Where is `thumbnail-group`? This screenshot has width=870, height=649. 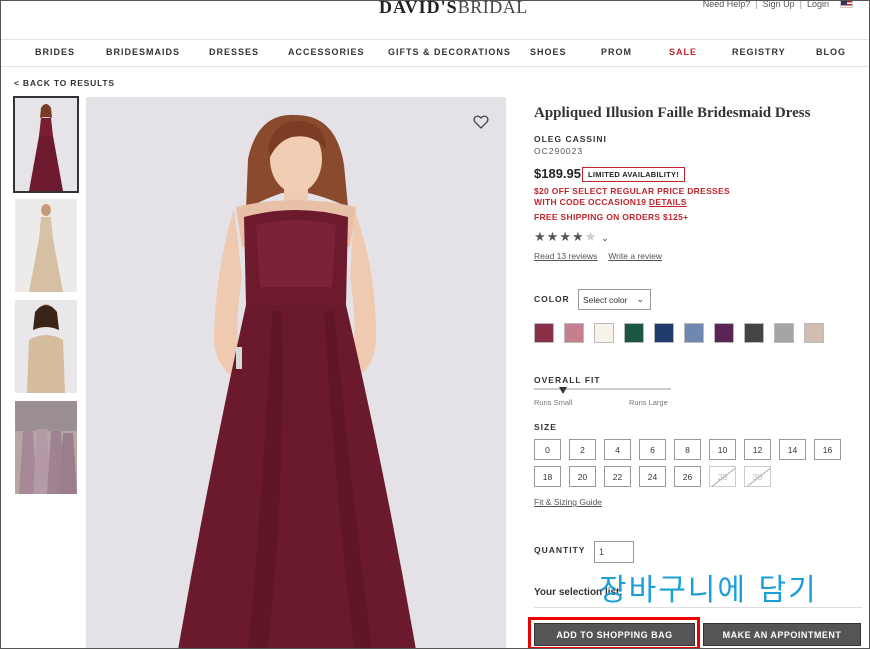 thumbnail-group is located at coordinates (46, 447).